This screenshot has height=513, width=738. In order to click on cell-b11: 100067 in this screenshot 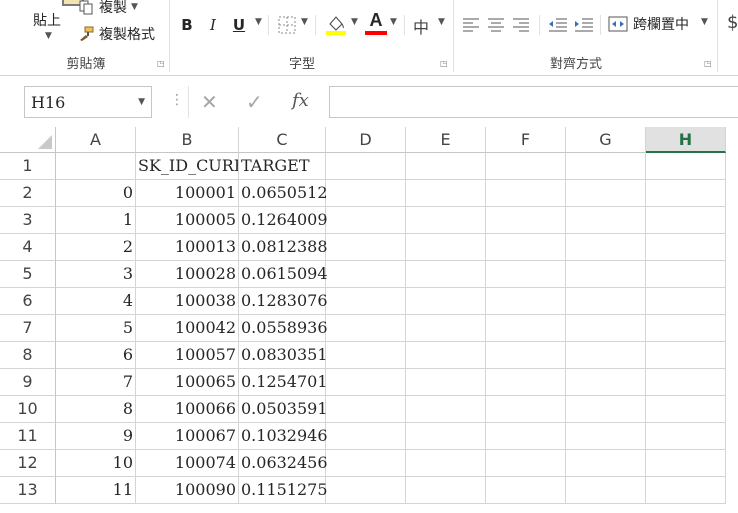, I will do `click(187, 436)`.